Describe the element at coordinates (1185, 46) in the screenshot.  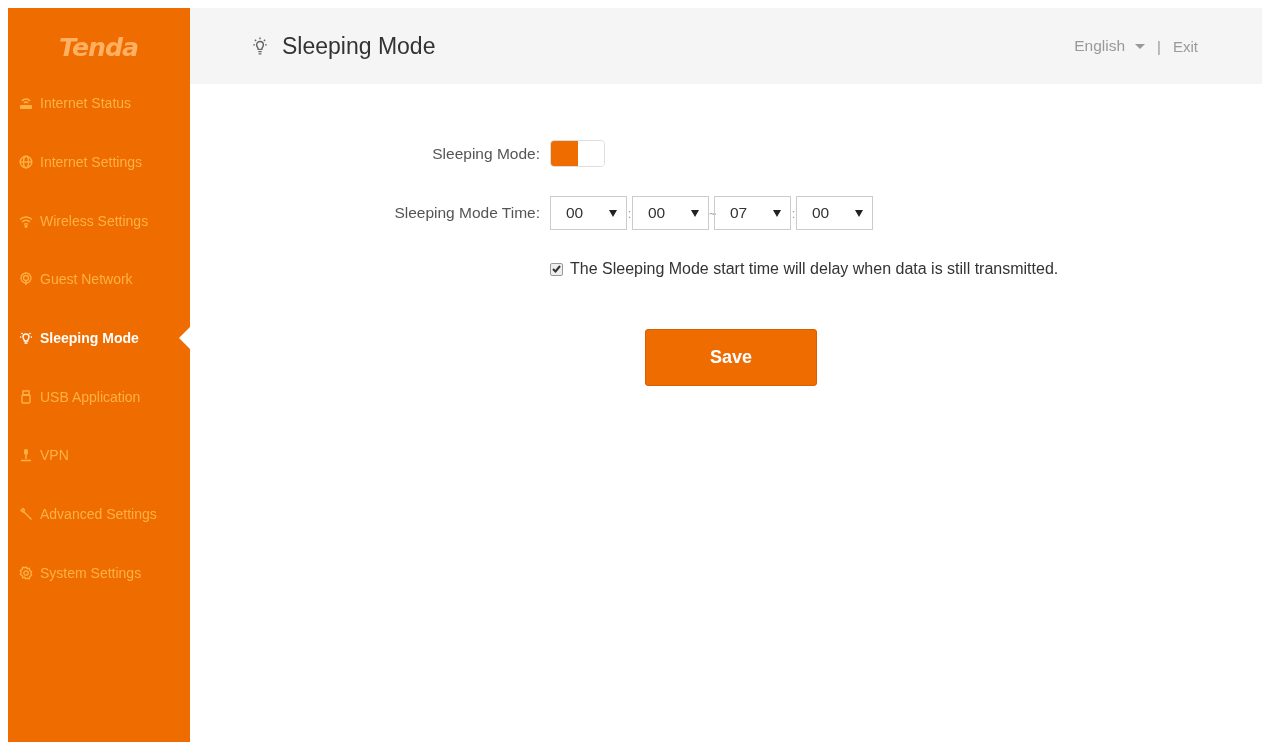
I see `exit-link: Exit` at that location.